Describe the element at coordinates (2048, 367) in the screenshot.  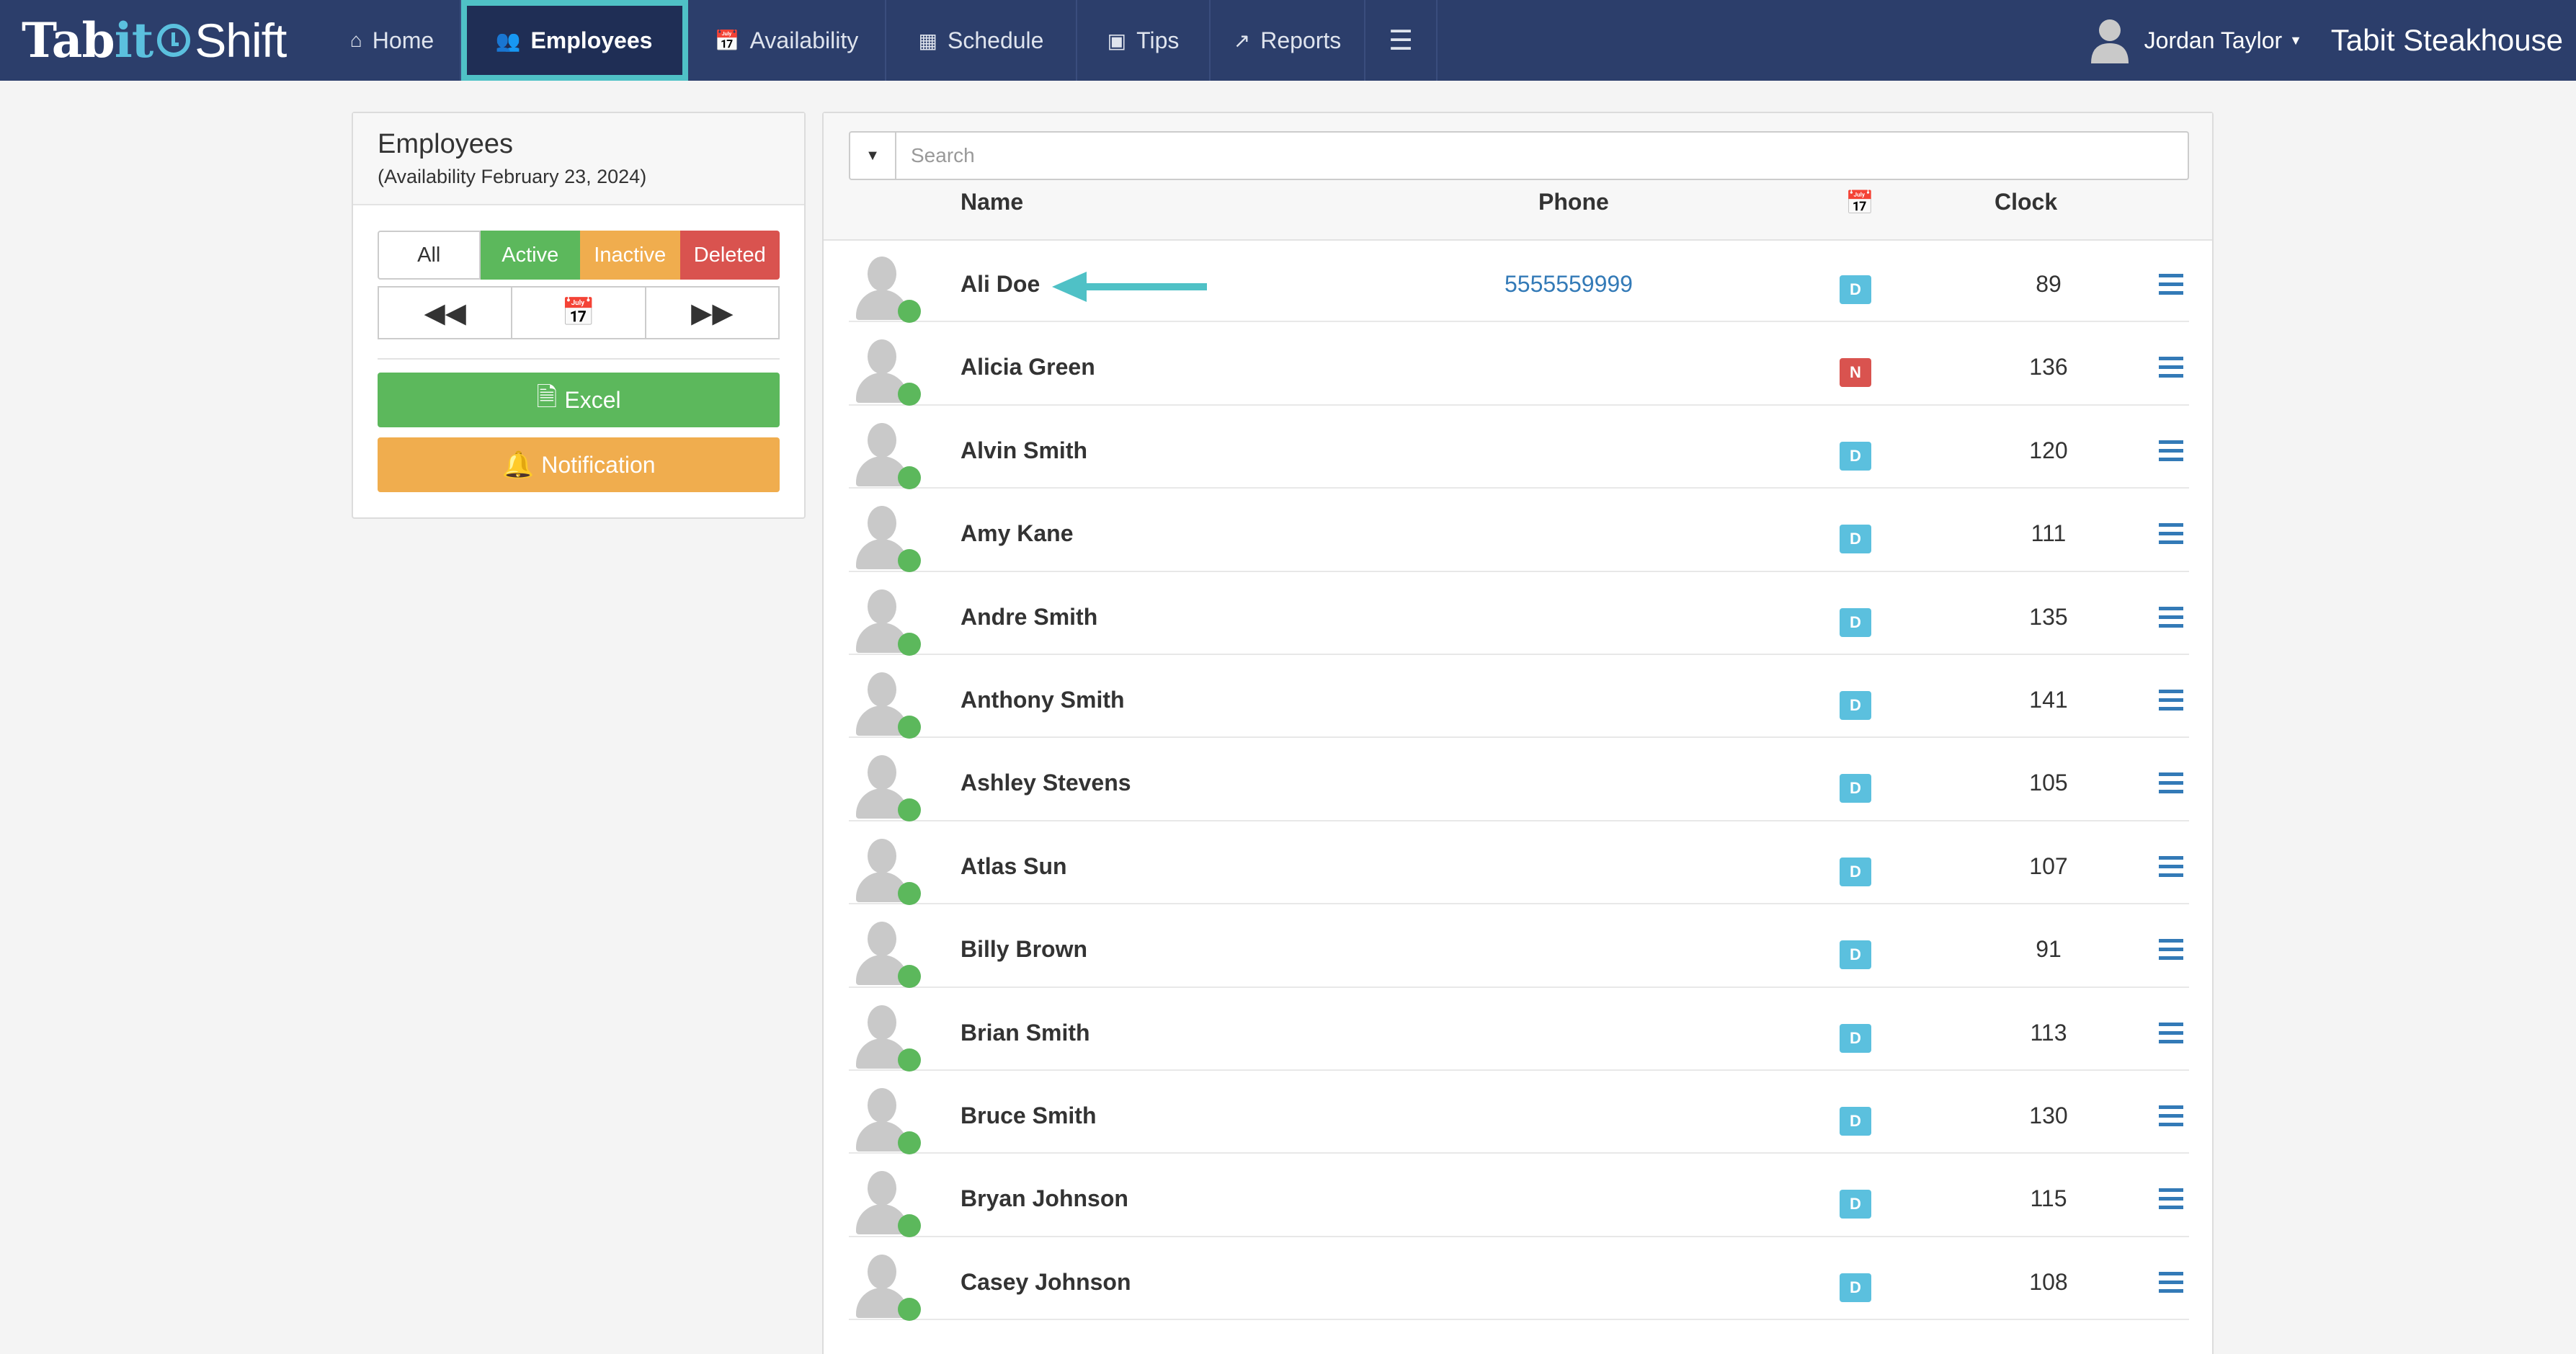
I see `clock-number: 136` at that location.